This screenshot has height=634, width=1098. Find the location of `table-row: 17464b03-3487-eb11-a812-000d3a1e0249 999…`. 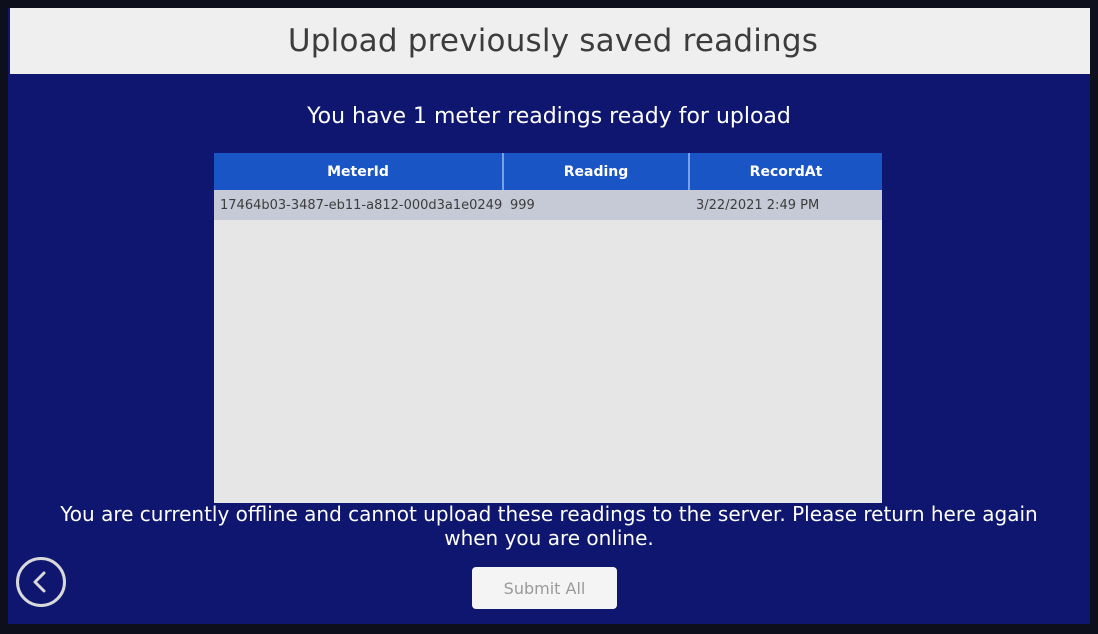

table-row: 17464b03-3487-eb11-a812-000d3a1e0249 999… is located at coordinates (548, 205).